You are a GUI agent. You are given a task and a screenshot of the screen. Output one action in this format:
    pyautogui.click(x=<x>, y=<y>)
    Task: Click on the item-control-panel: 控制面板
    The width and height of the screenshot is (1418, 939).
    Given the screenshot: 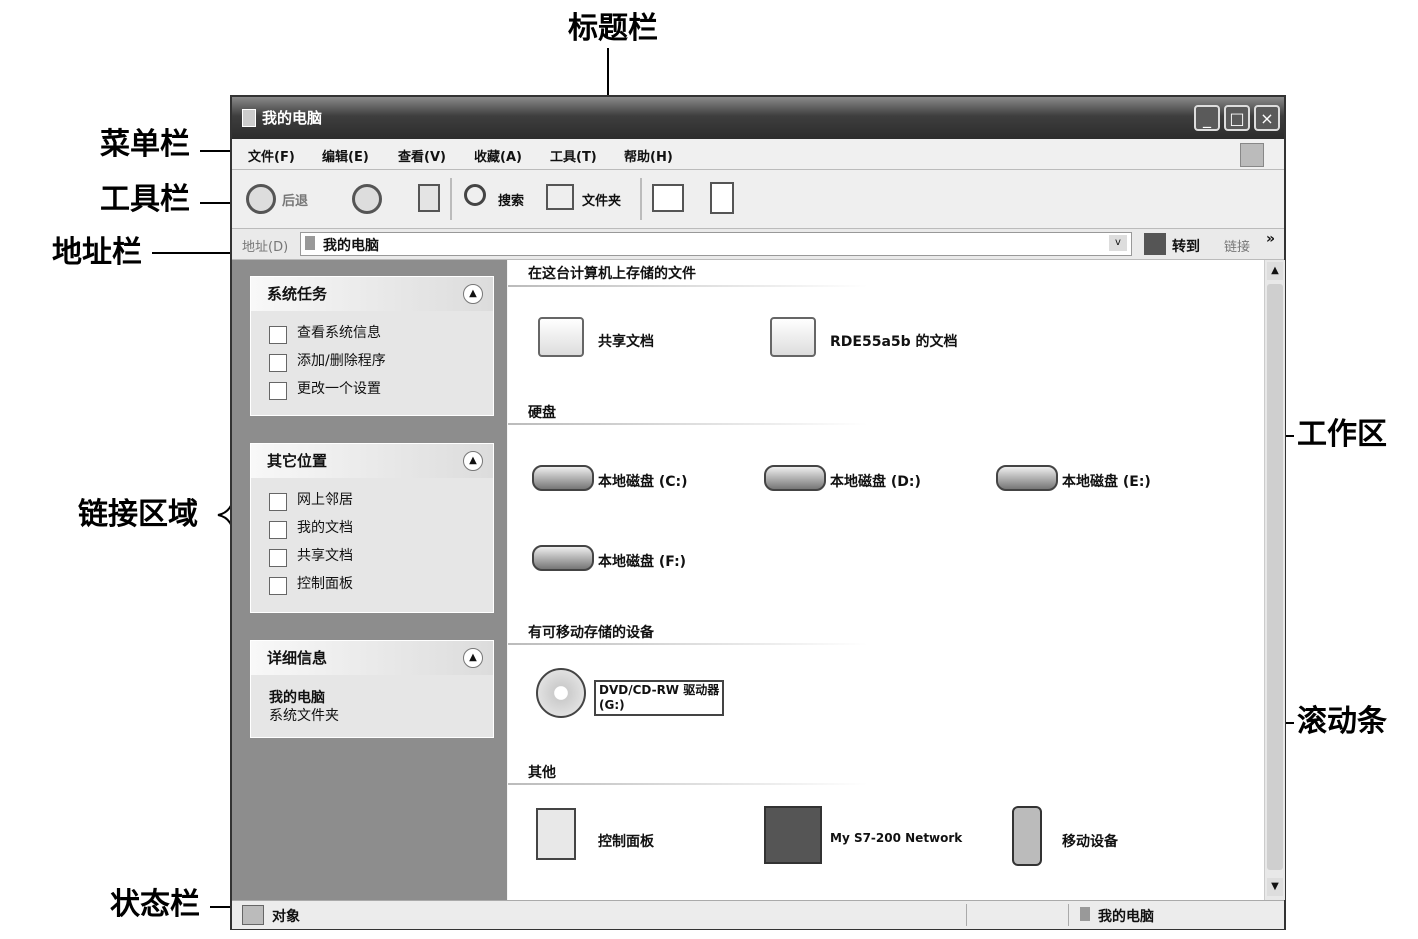 What is the action you would take?
    pyautogui.click(x=626, y=841)
    